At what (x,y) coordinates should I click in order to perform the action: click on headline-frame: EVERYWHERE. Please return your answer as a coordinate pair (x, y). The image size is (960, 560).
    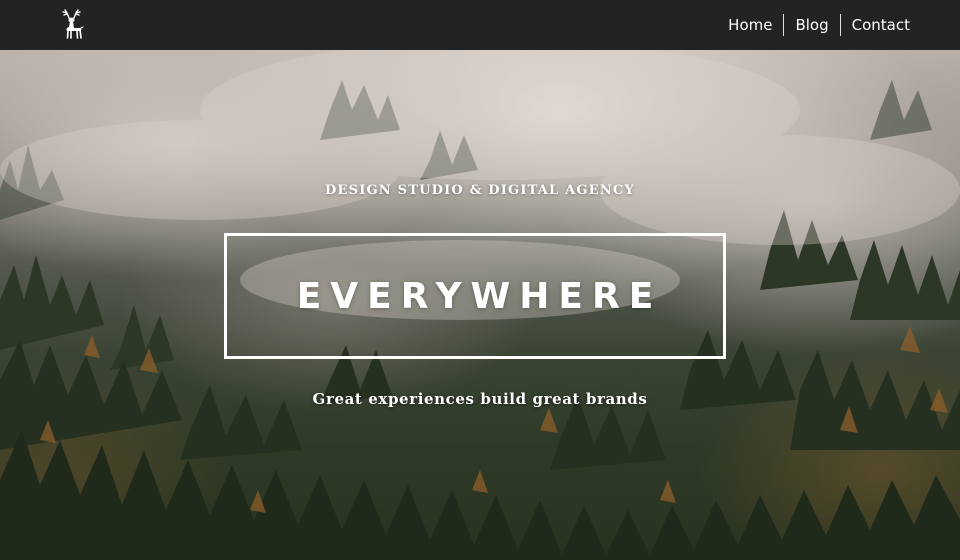
    Looking at the image, I should click on (475, 296).